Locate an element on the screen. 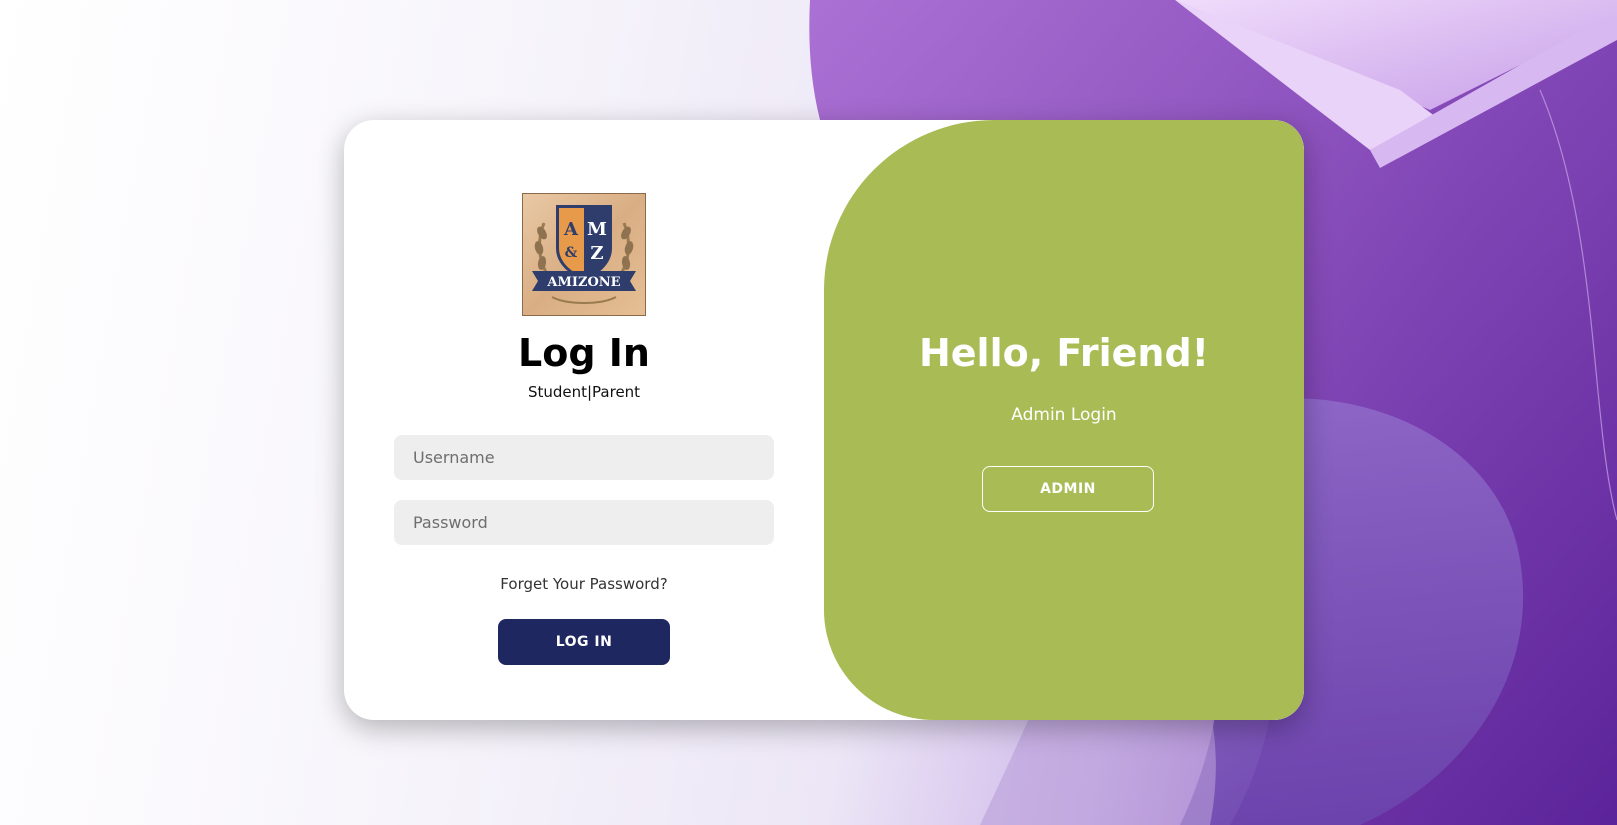 This screenshot has height=825, width=1617. admin-login-text: Admin Login is located at coordinates (1064, 415).